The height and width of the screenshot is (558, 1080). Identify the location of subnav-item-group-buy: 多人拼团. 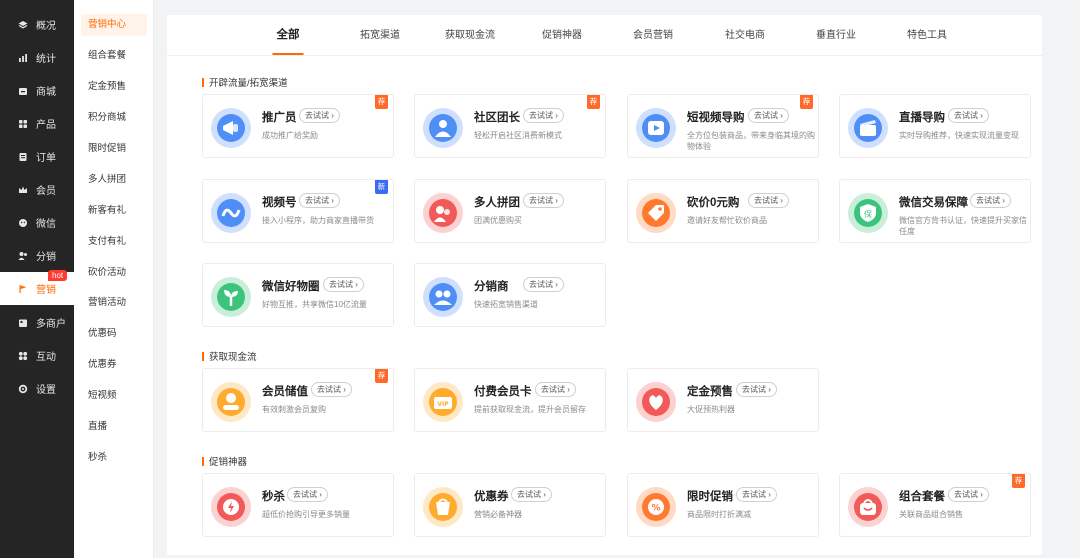
(114, 180).